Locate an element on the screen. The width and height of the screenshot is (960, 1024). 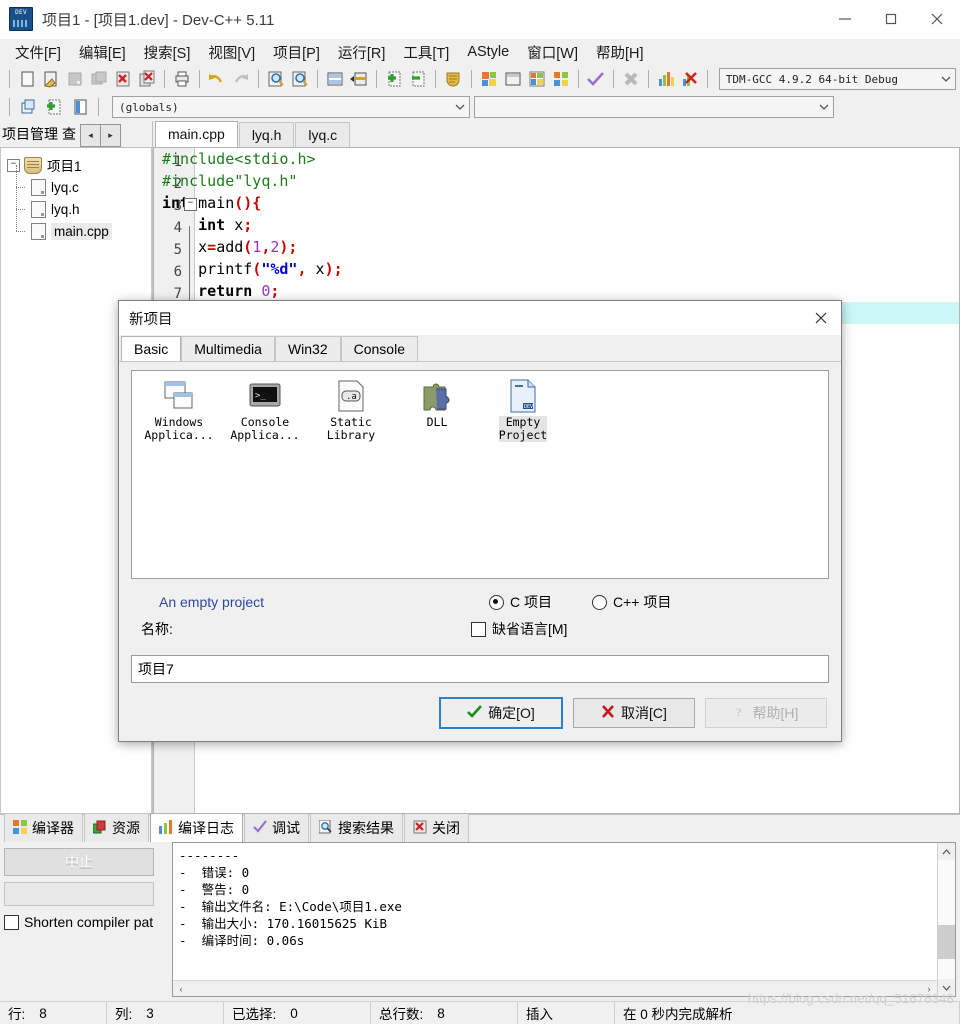
cancel-button: 取消[C] is located at coordinates (634, 713).